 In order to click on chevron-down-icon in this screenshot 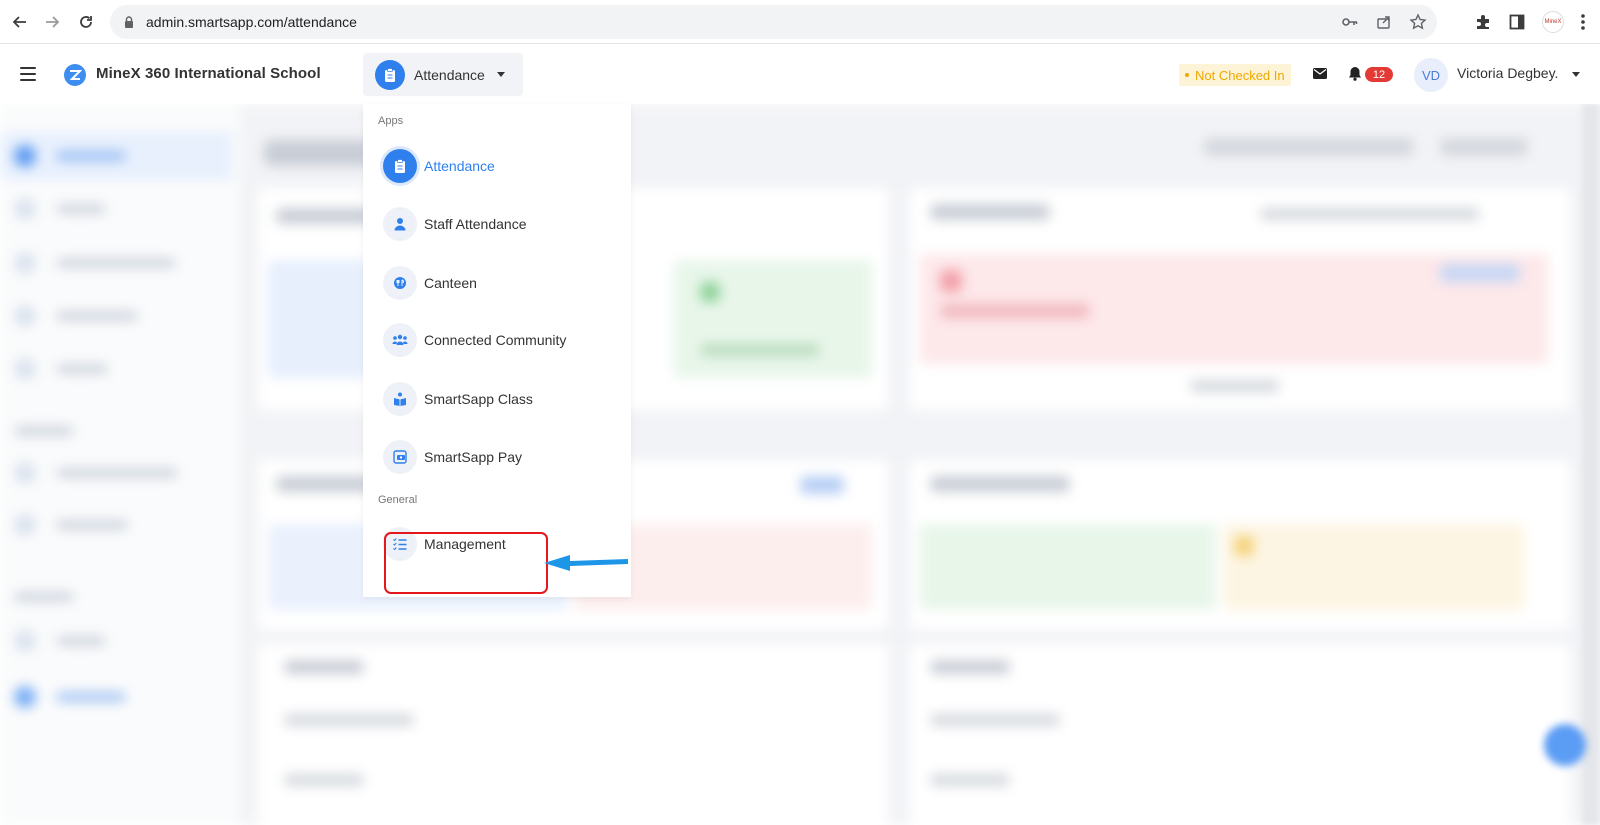, I will do `click(500, 74)`.